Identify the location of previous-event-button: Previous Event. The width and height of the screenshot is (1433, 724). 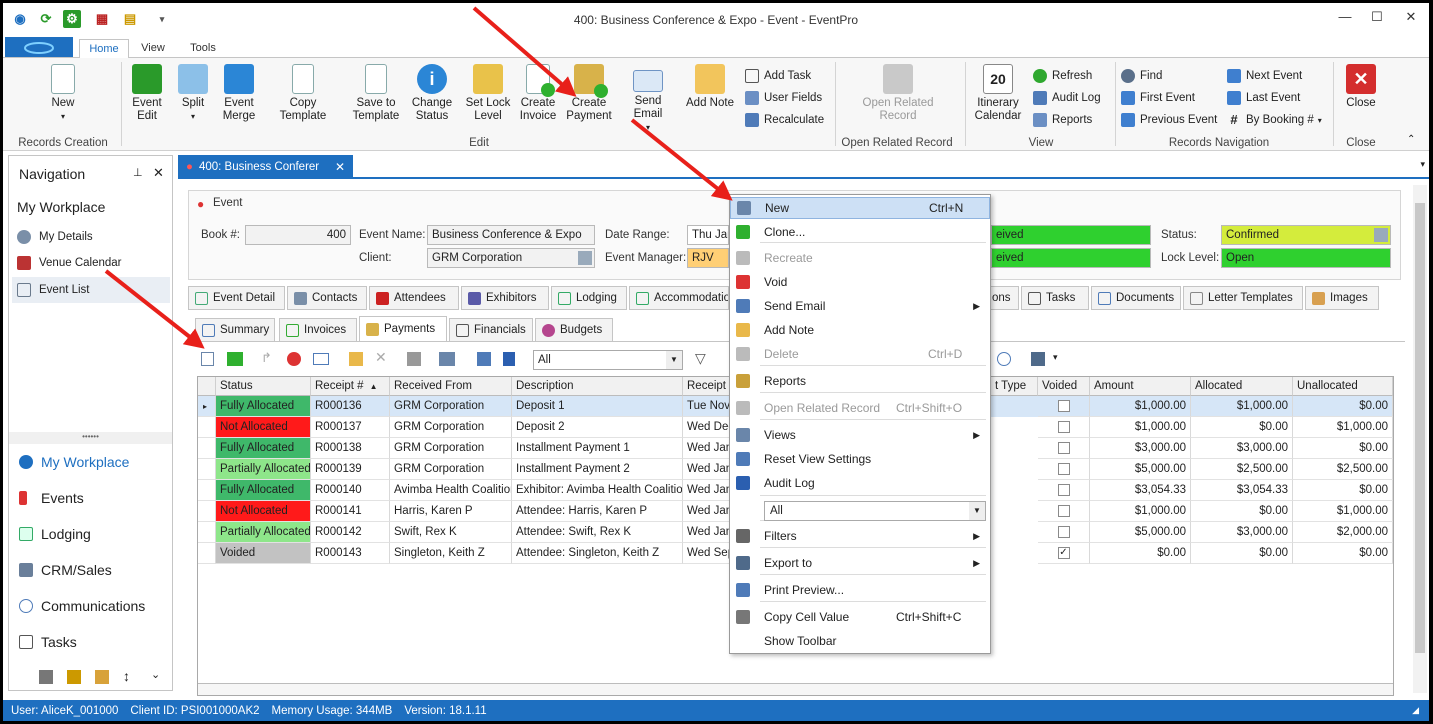
(1169, 120).